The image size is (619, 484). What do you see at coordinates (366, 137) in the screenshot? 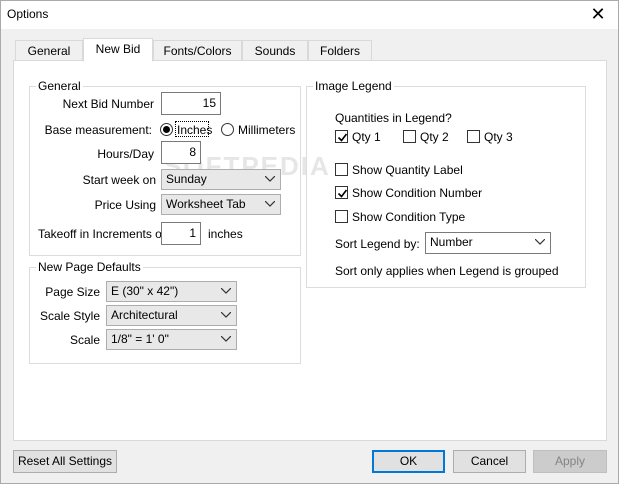
I see `qty1-label: Qty 1` at bounding box center [366, 137].